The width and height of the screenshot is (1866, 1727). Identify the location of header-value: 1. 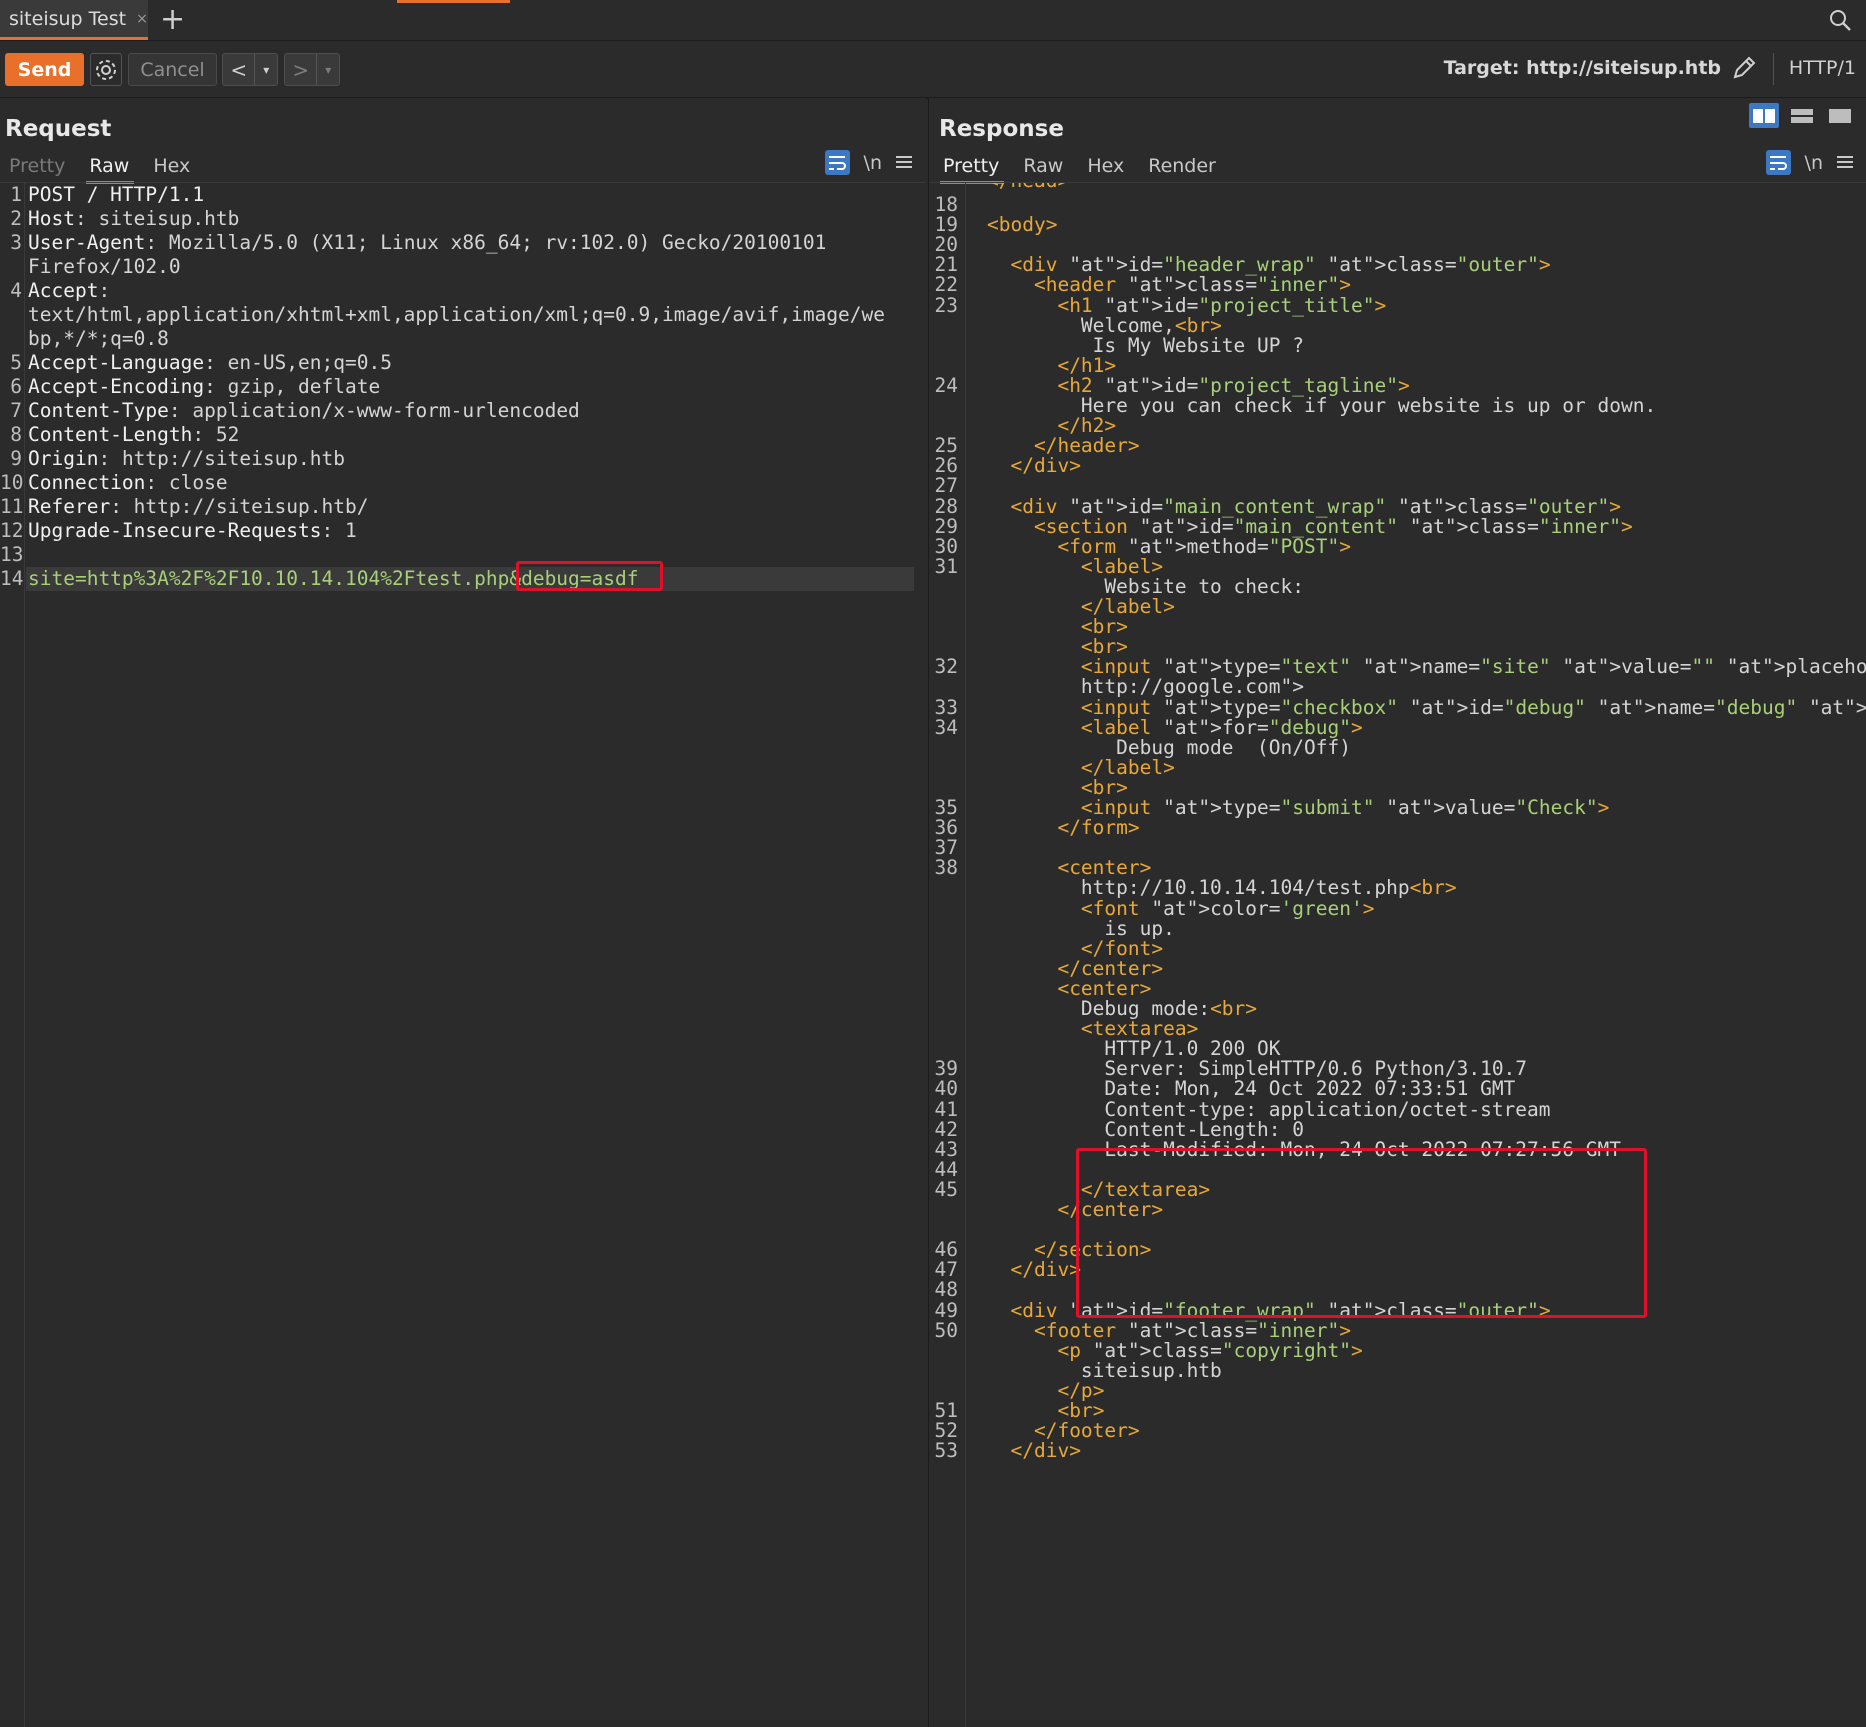
(345, 530).